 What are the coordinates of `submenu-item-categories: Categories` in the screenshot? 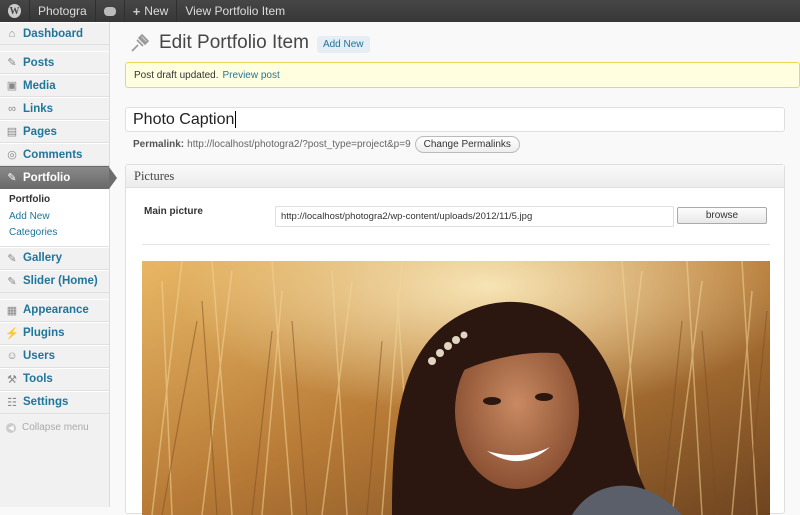 It's located at (54, 233).